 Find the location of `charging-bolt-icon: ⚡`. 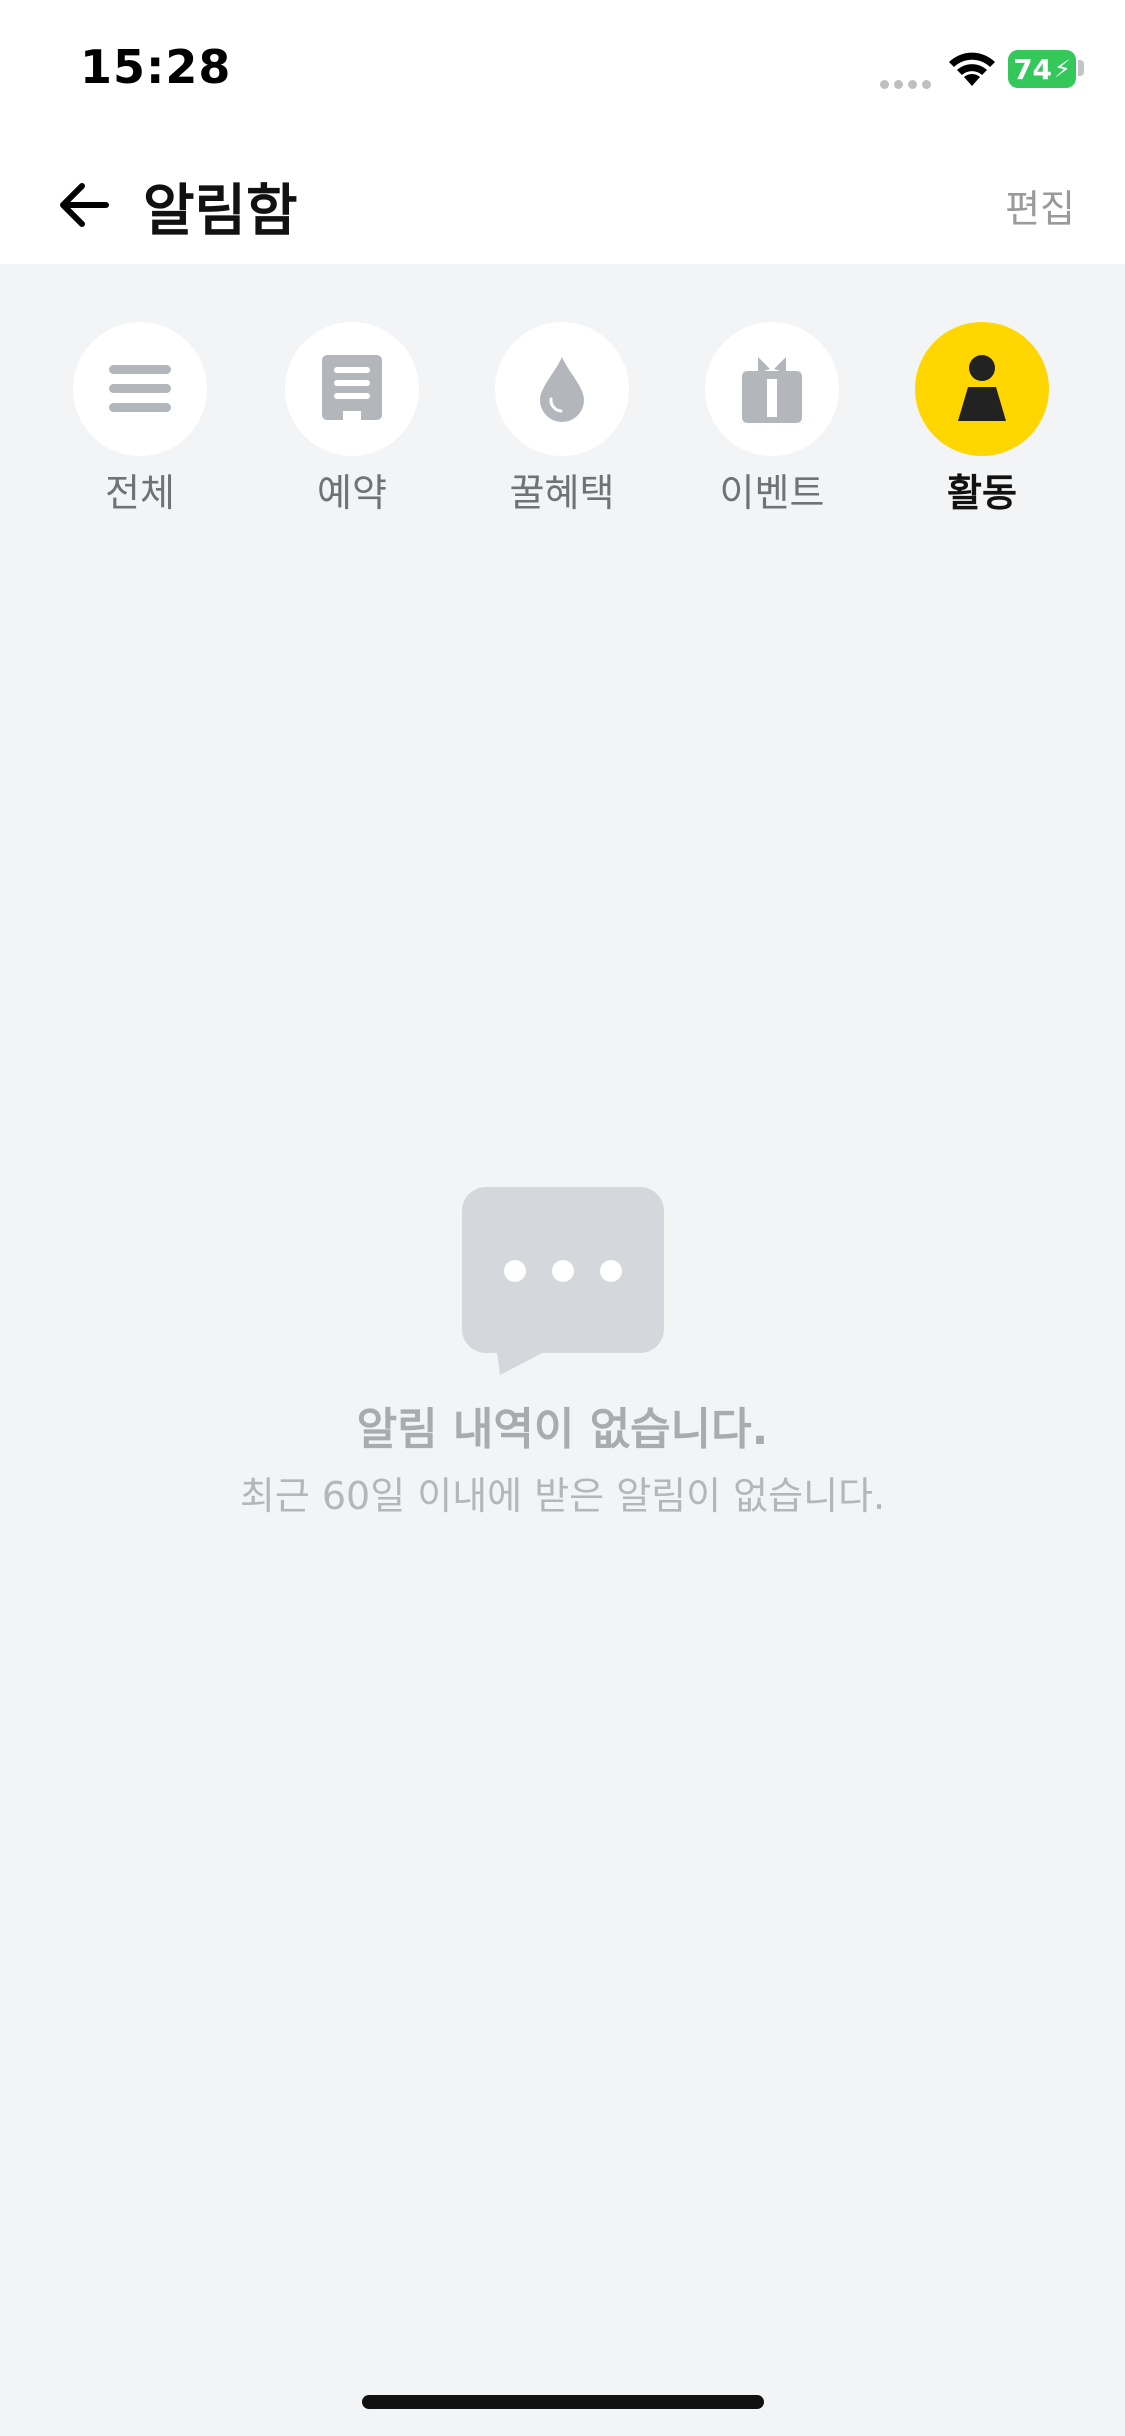

charging-bolt-icon: ⚡ is located at coordinates (1062, 69).